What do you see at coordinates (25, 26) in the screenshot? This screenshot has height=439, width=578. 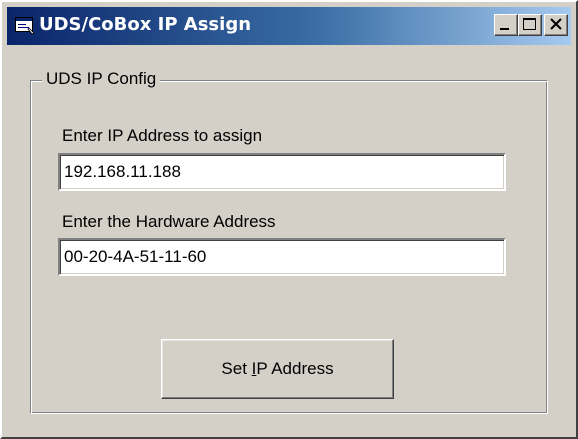 I see `app-window-icon` at bounding box center [25, 26].